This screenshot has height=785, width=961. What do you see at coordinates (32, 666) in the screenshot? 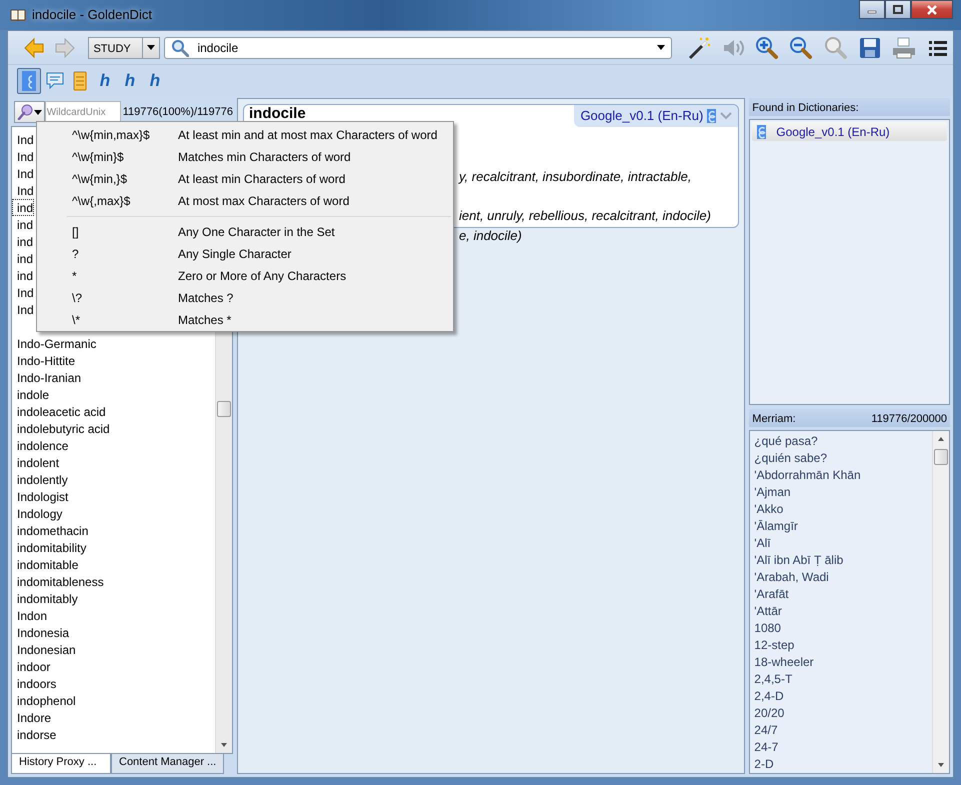
I see `word-list-item: indoor` at bounding box center [32, 666].